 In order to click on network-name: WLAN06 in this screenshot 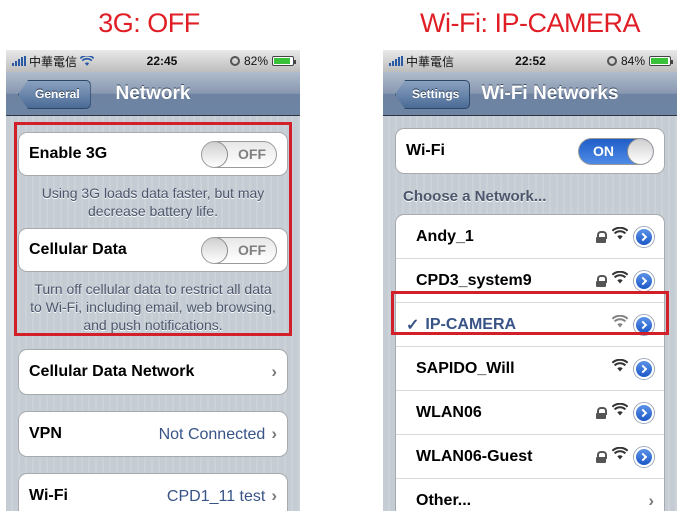, I will do `click(449, 412)`.